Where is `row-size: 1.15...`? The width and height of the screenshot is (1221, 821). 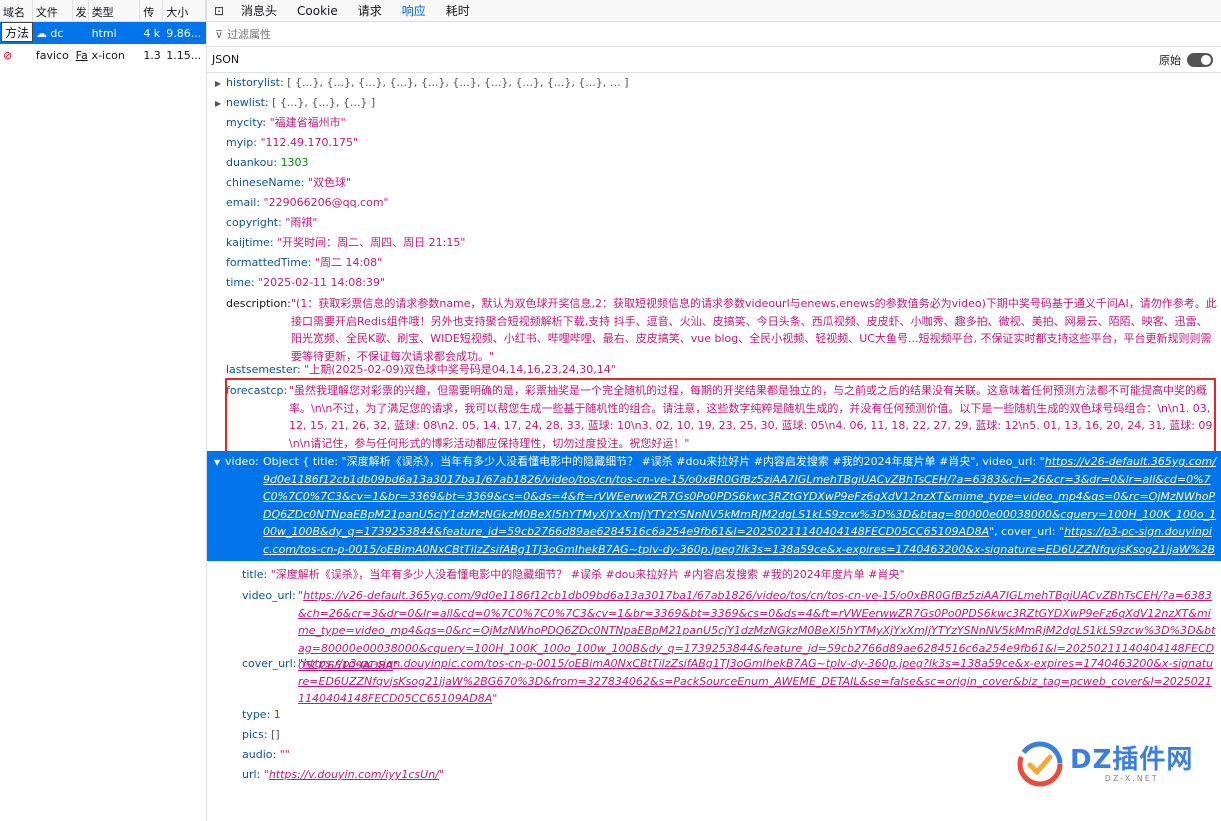
row-size: 1.15... is located at coordinates (184, 55).